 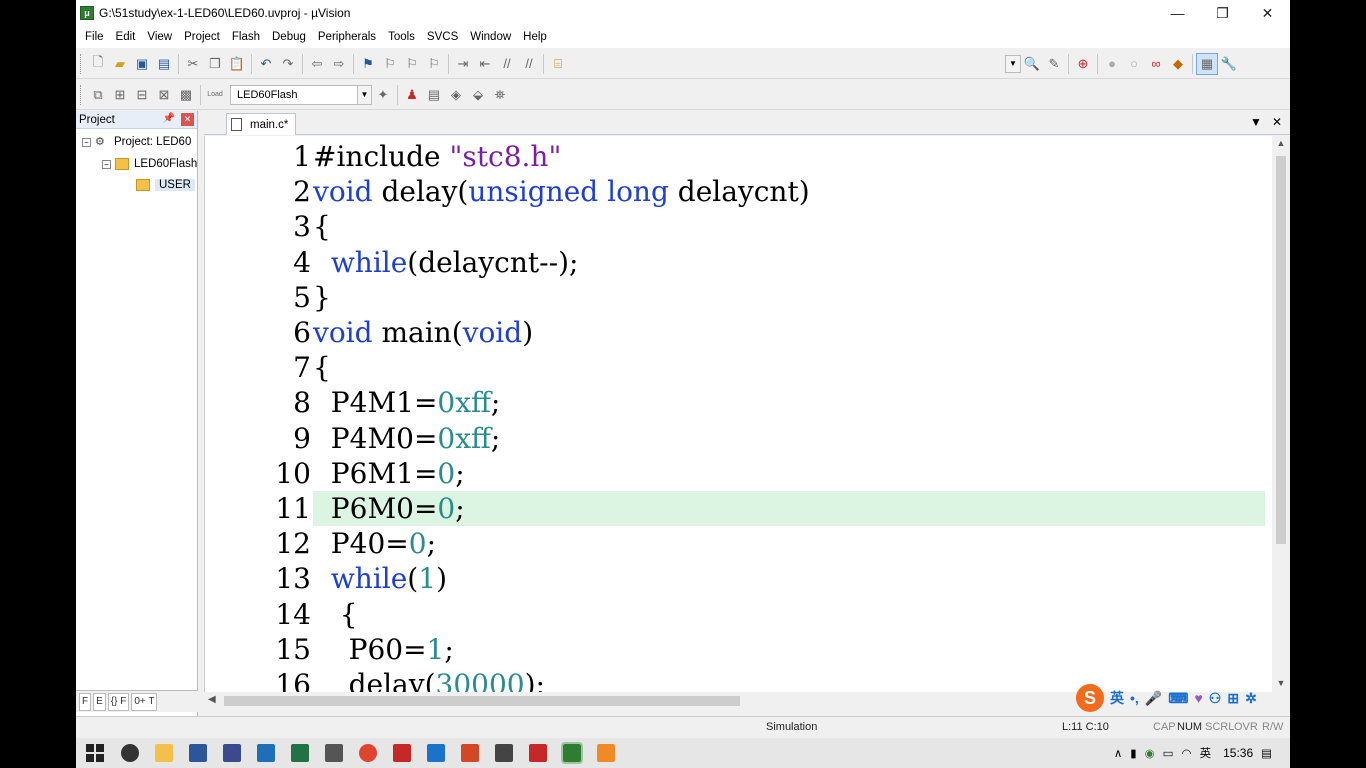 What do you see at coordinates (490, 37) in the screenshot?
I see `menu-window: Window` at bounding box center [490, 37].